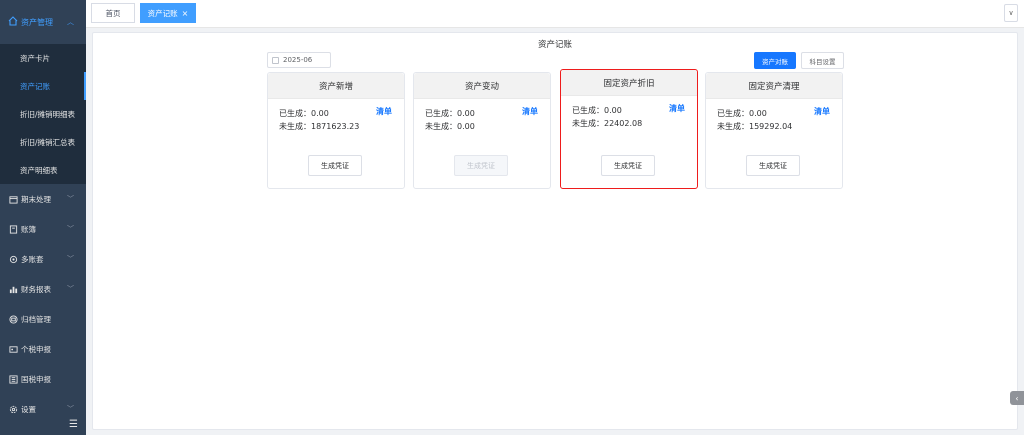 The image size is (1024, 435). What do you see at coordinates (43, 58) in the screenshot?
I see `sidebar-item-asset-card: 资产卡片` at bounding box center [43, 58].